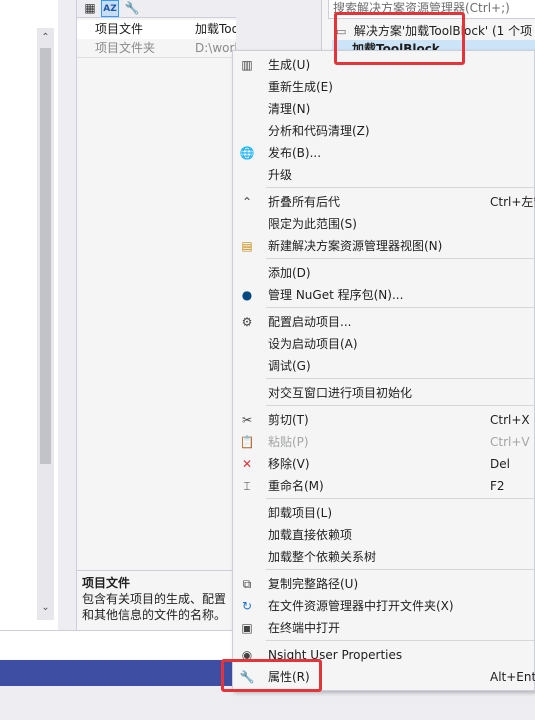  I want to click on property-name: 项目文件夹, so click(125, 48).